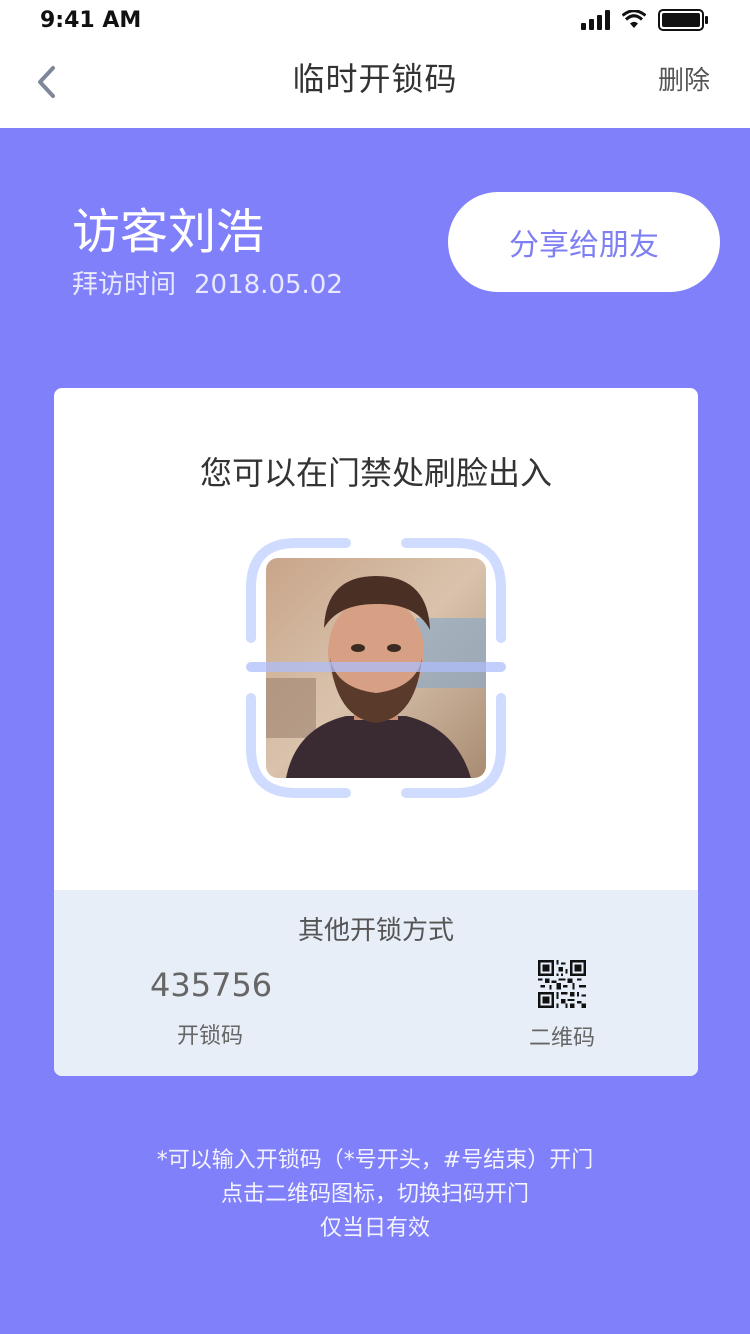 The height and width of the screenshot is (1334, 750). What do you see at coordinates (375, 473) in the screenshot?
I see `face-unlock-instruction: 您可以在门禁处刷脸出入` at bounding box center [375, 473].